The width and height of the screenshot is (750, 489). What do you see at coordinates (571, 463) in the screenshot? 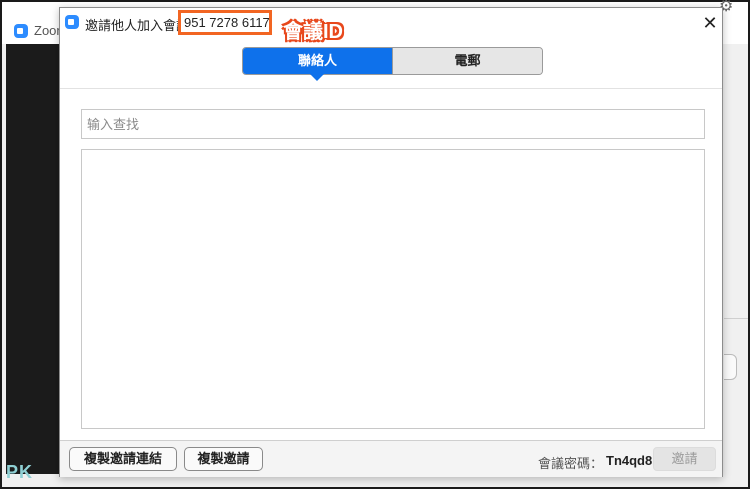
I see `meeting-password-label: 會議密碼：` at bounding box center [571, 463].